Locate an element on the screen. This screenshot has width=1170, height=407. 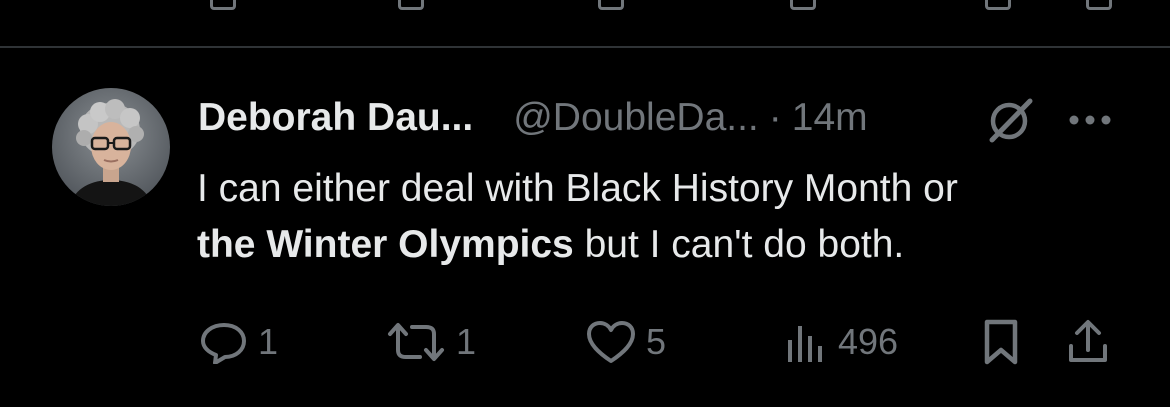
reply-button: 1 is located at coordinates (238, 342).